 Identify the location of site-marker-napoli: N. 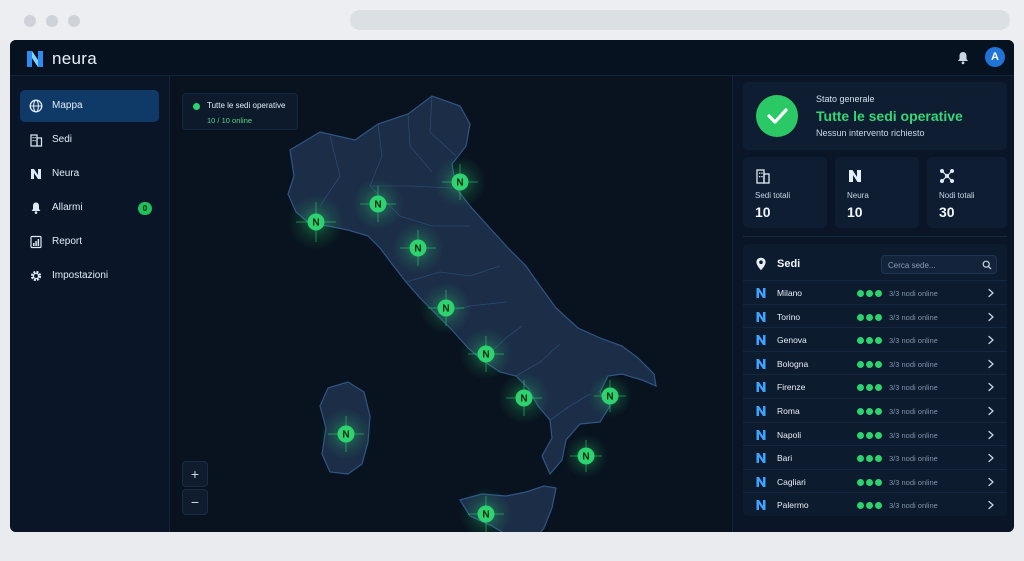
(524, 398).